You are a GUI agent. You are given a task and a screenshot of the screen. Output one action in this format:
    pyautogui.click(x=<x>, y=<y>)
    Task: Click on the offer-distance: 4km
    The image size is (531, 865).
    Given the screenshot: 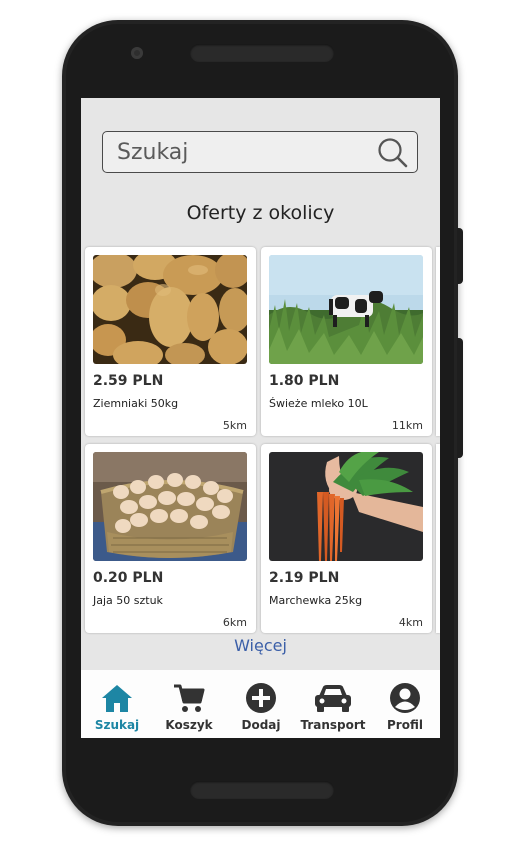 What is the action you would take?
    pyautogui.click(x=410, y=622)
    